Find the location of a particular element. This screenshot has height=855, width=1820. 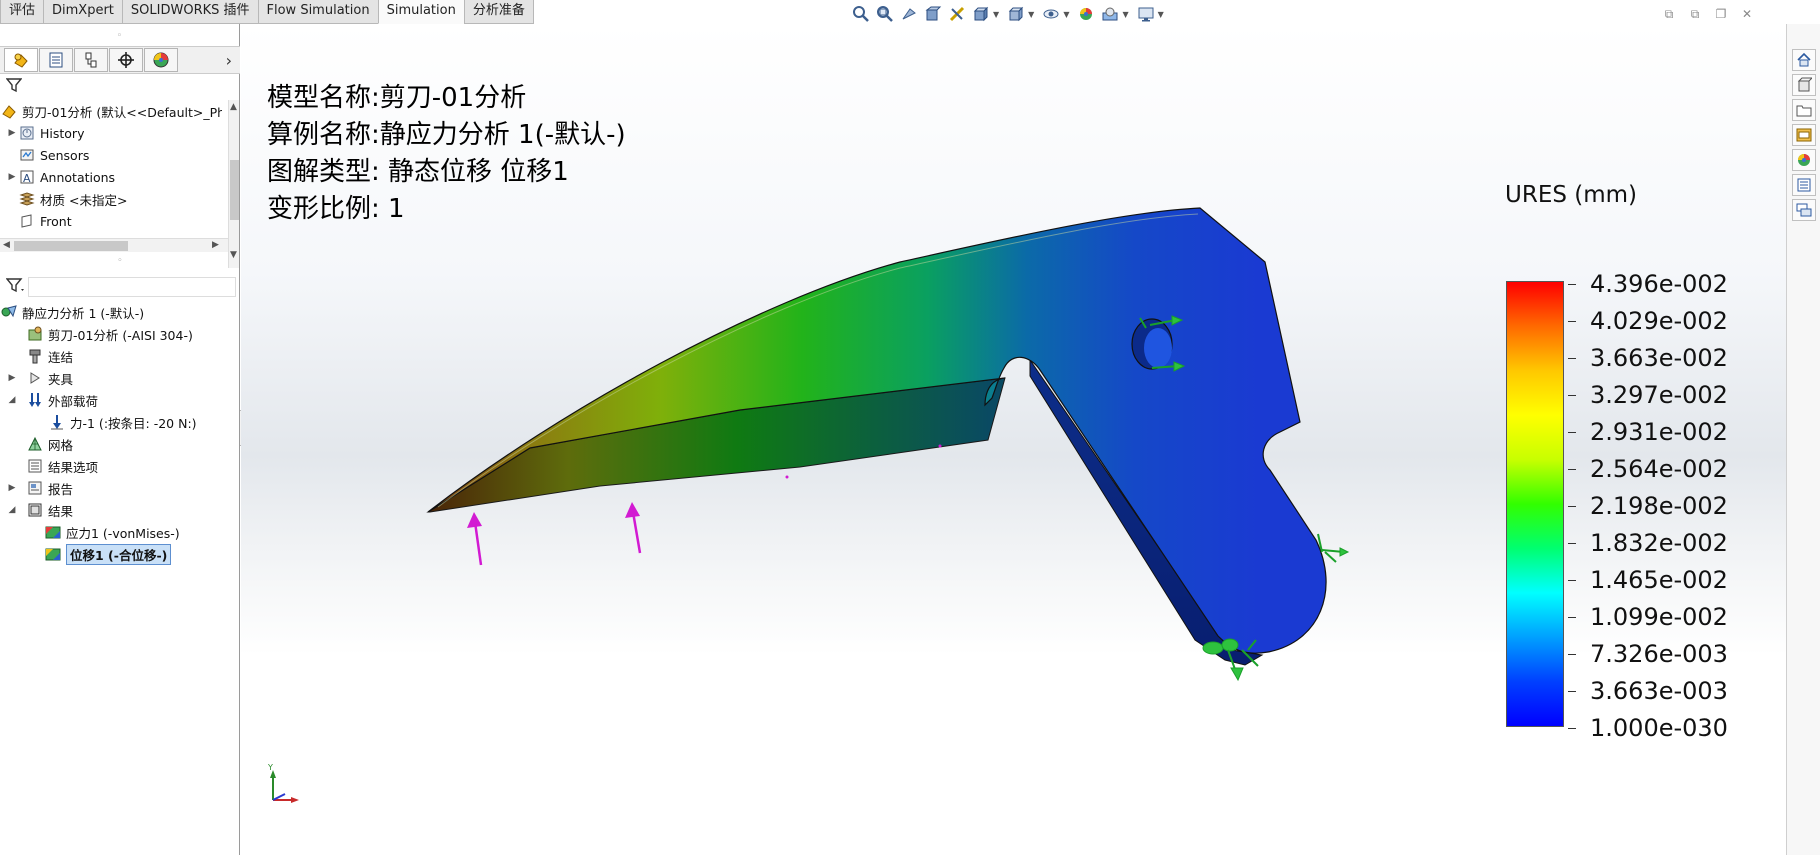

tree-item-external-loads: ◢ 外部载荷 is located at coordinates (120, 400).